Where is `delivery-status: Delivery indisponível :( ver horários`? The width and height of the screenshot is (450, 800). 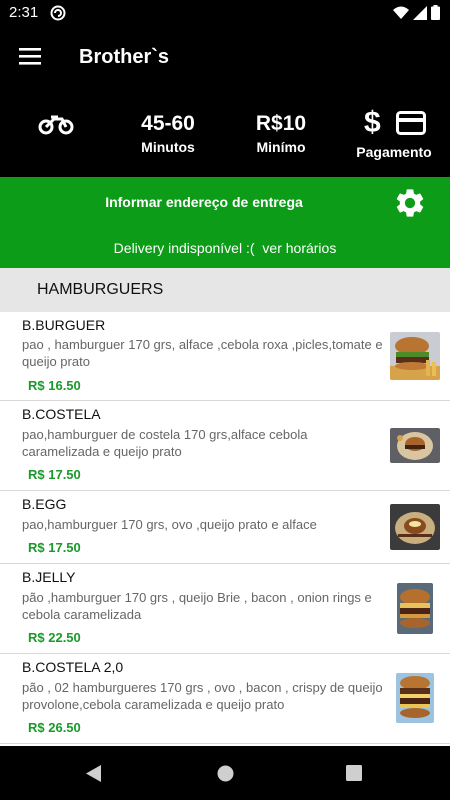
delivery-status: Delivery indisponível :( ver horários is located at coordinates (225, 248).